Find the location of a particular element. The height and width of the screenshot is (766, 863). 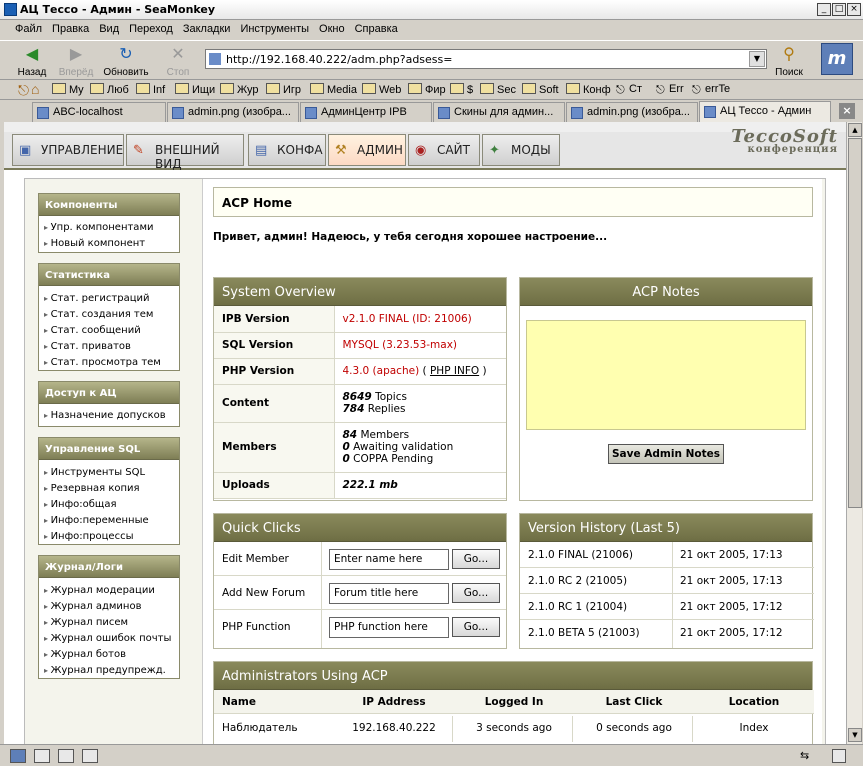

sidebar-link: Инструменты SQL is located at coordinates (109, 472).